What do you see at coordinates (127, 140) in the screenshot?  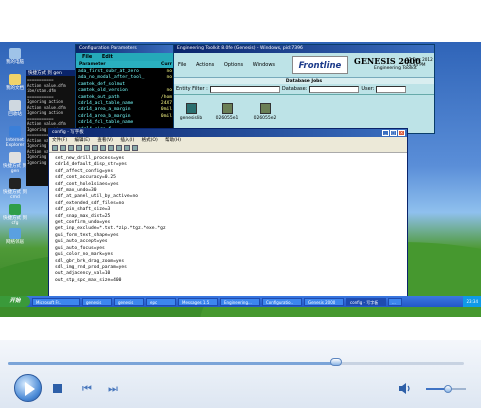 I see `menu-insert: 插入(I)` at bounding box center [127, 140].